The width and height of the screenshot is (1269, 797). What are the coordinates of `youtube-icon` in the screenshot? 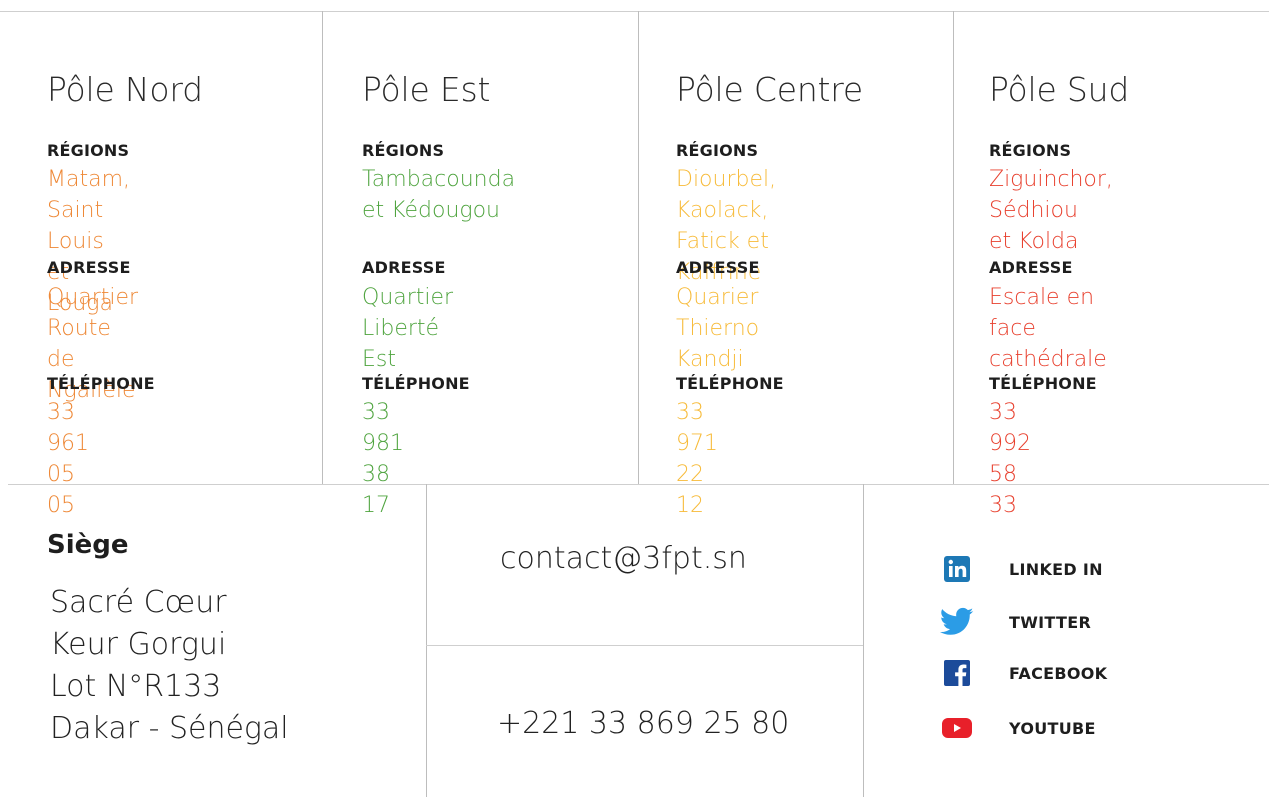 It's located at (957, 728).